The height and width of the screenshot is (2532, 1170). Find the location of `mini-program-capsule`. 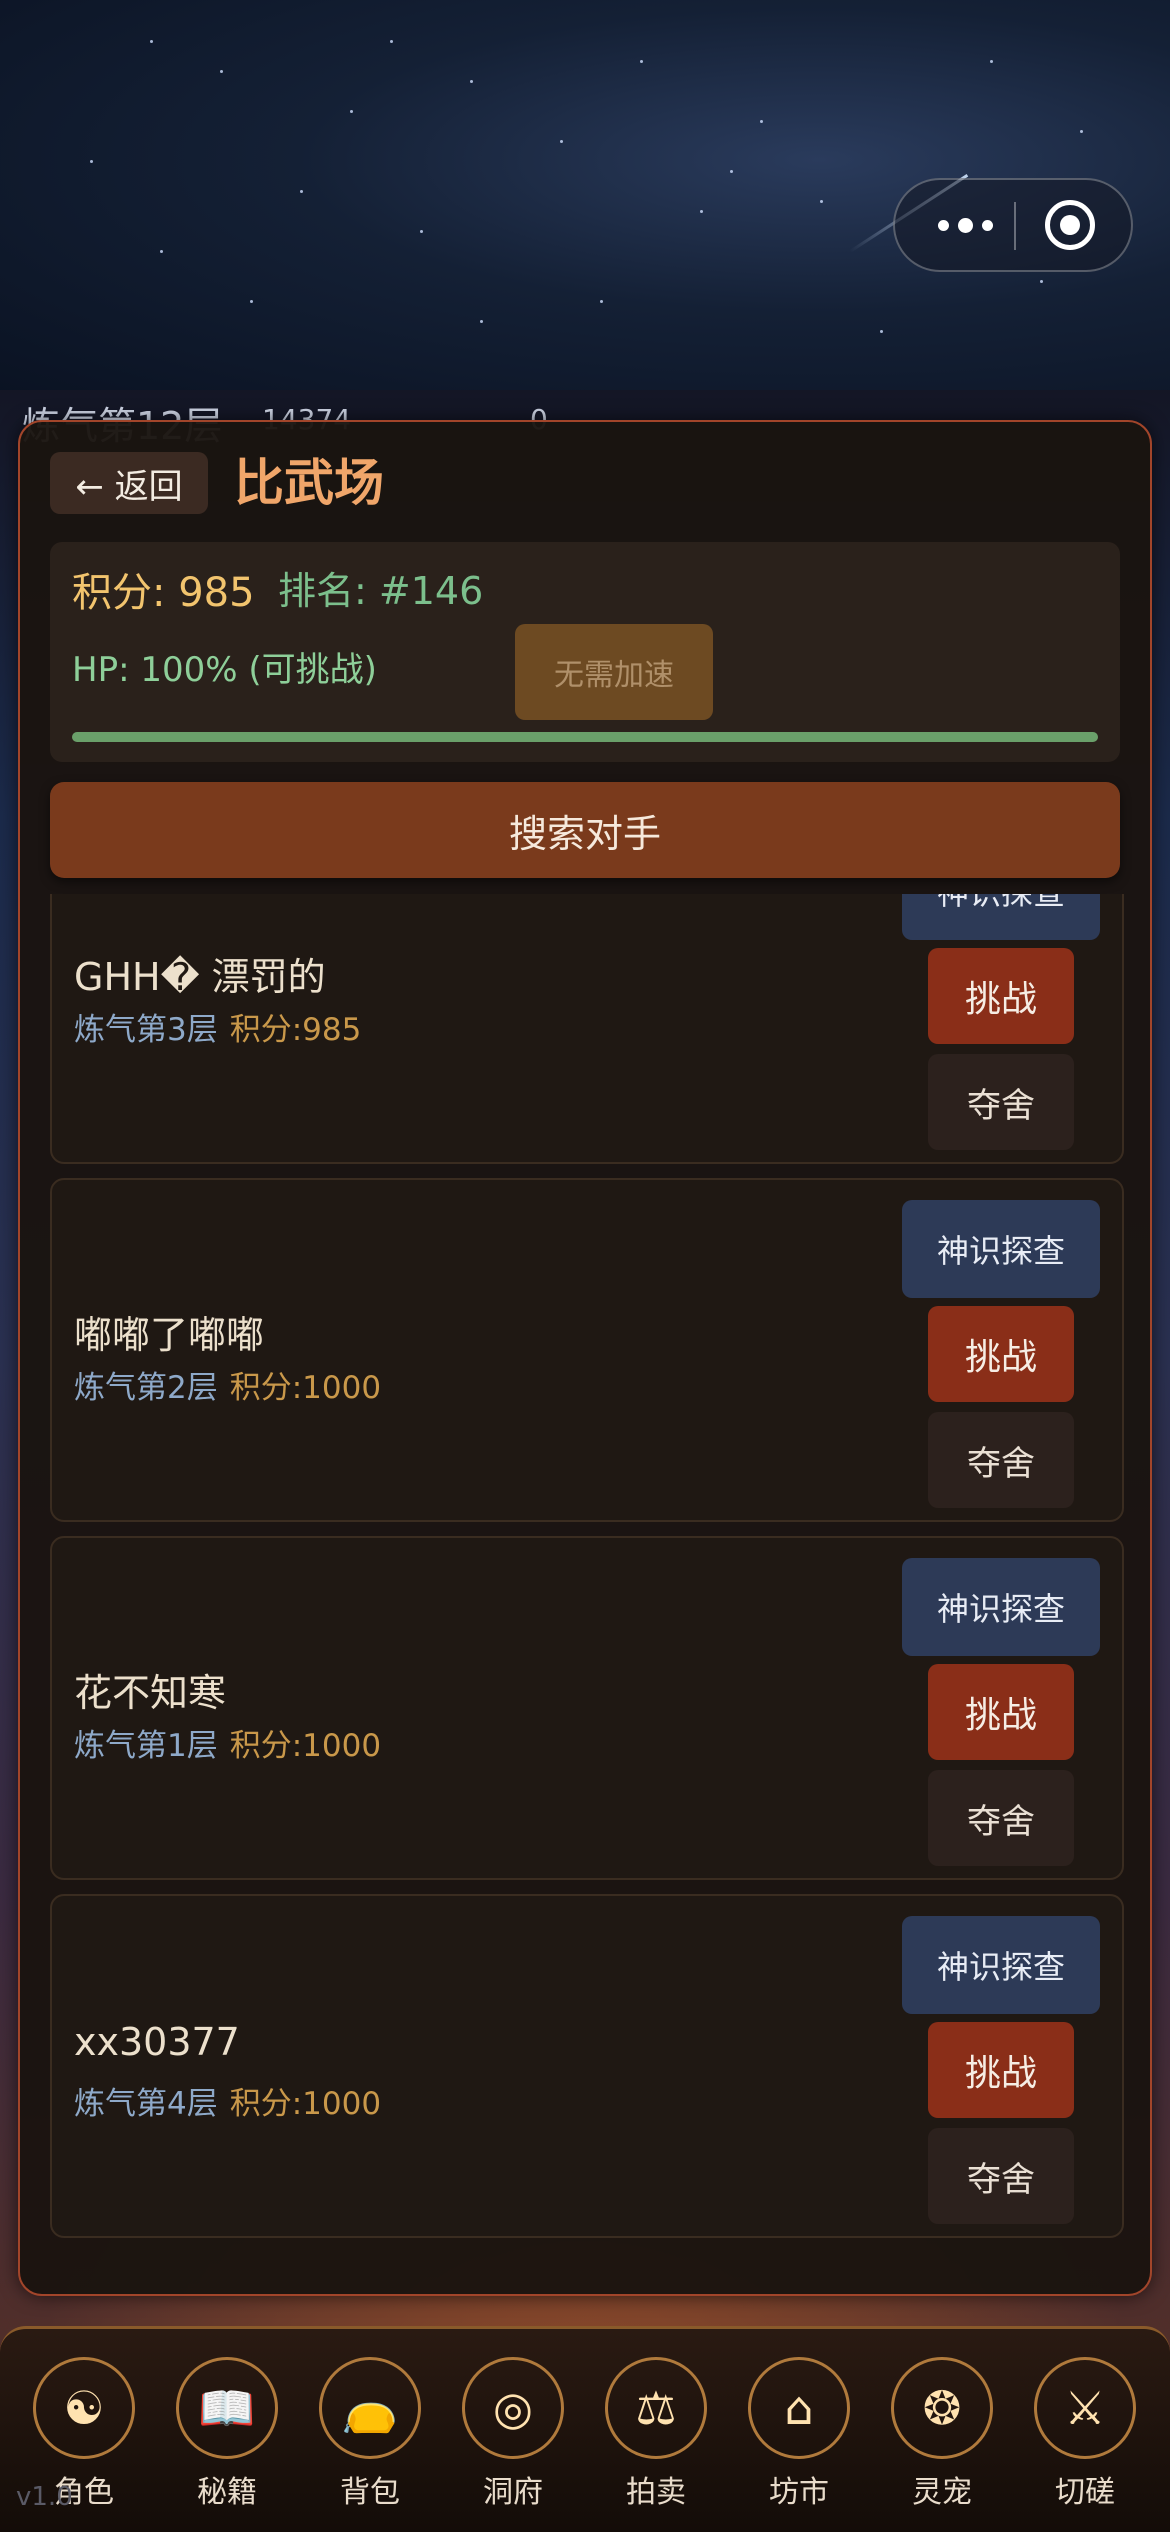

mini-program-capsule is located at coordinates (1013, 225).